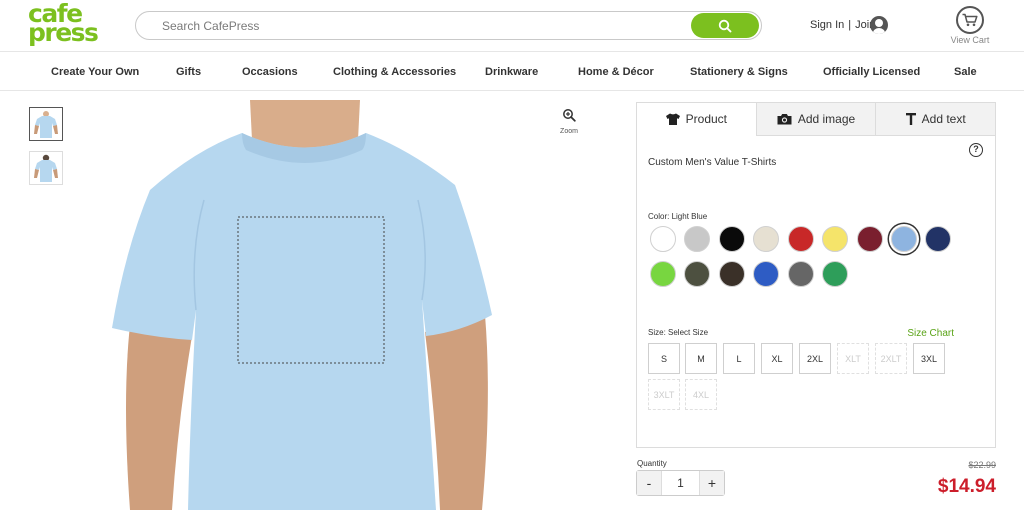 The height and width of the screenshot is (510, 1024). I want to click on nav-item-stationery-signs: Stationery & Signs, so click(739, 72).